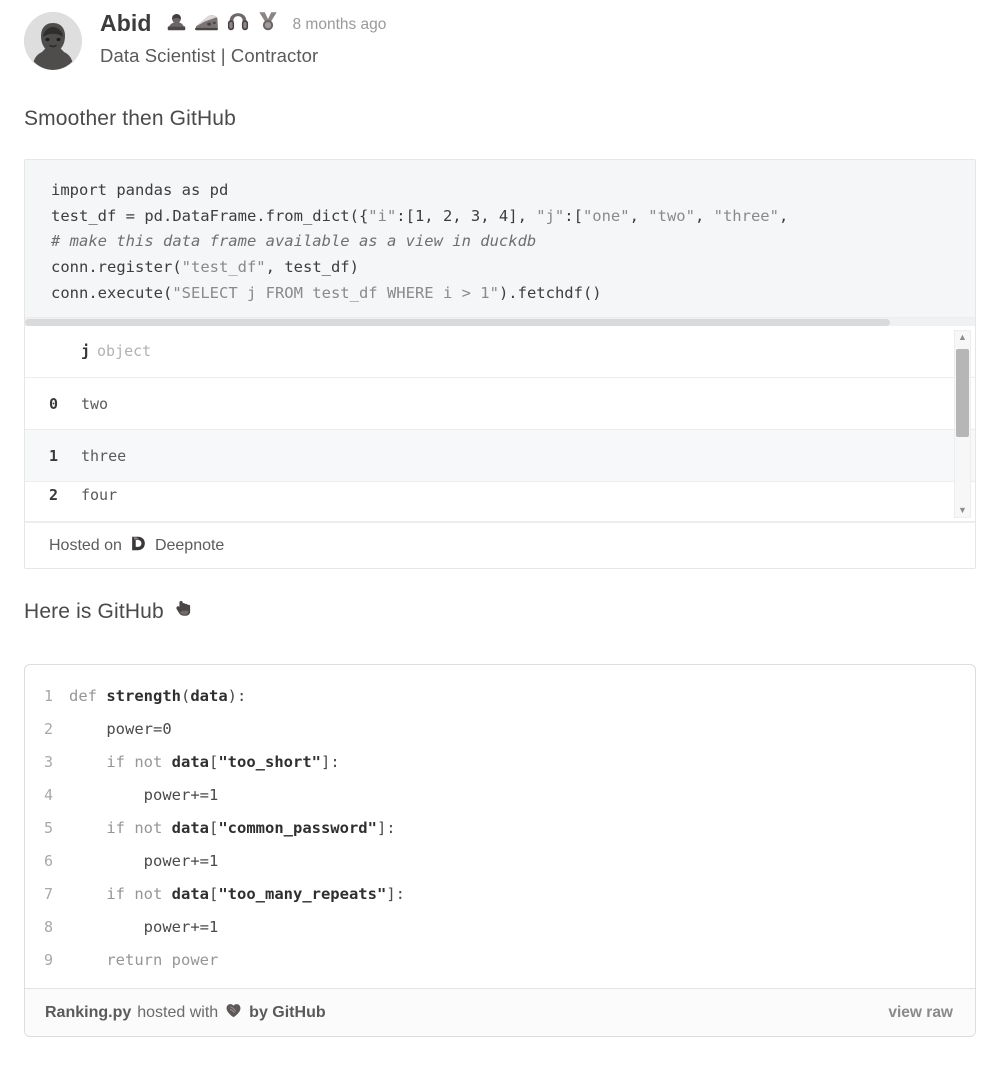 The width and height of the screenshot is (1000, 1078). What do you see at coordinates (962, 392) in the screenshot?
I see `table-vertical-scrollbar-thumb` at bounding box center [962, 392].